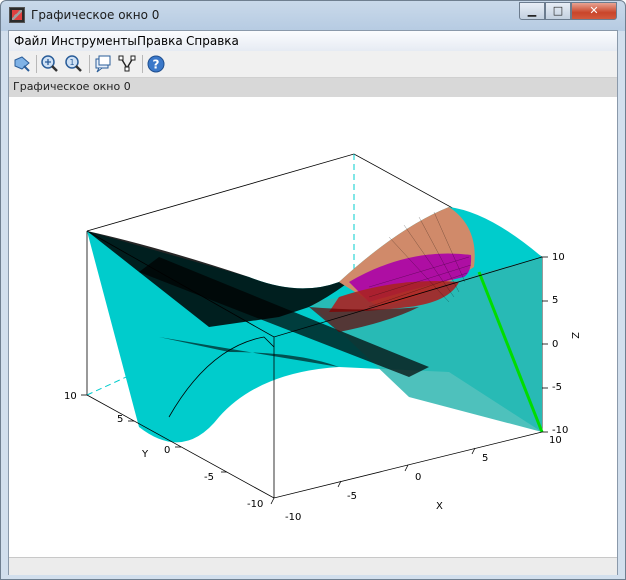 This screenshot has height=580, width=626. Describe the element at coordinates (160, 41) in the screenshot. I see `menu-edit: Правка` at that location.